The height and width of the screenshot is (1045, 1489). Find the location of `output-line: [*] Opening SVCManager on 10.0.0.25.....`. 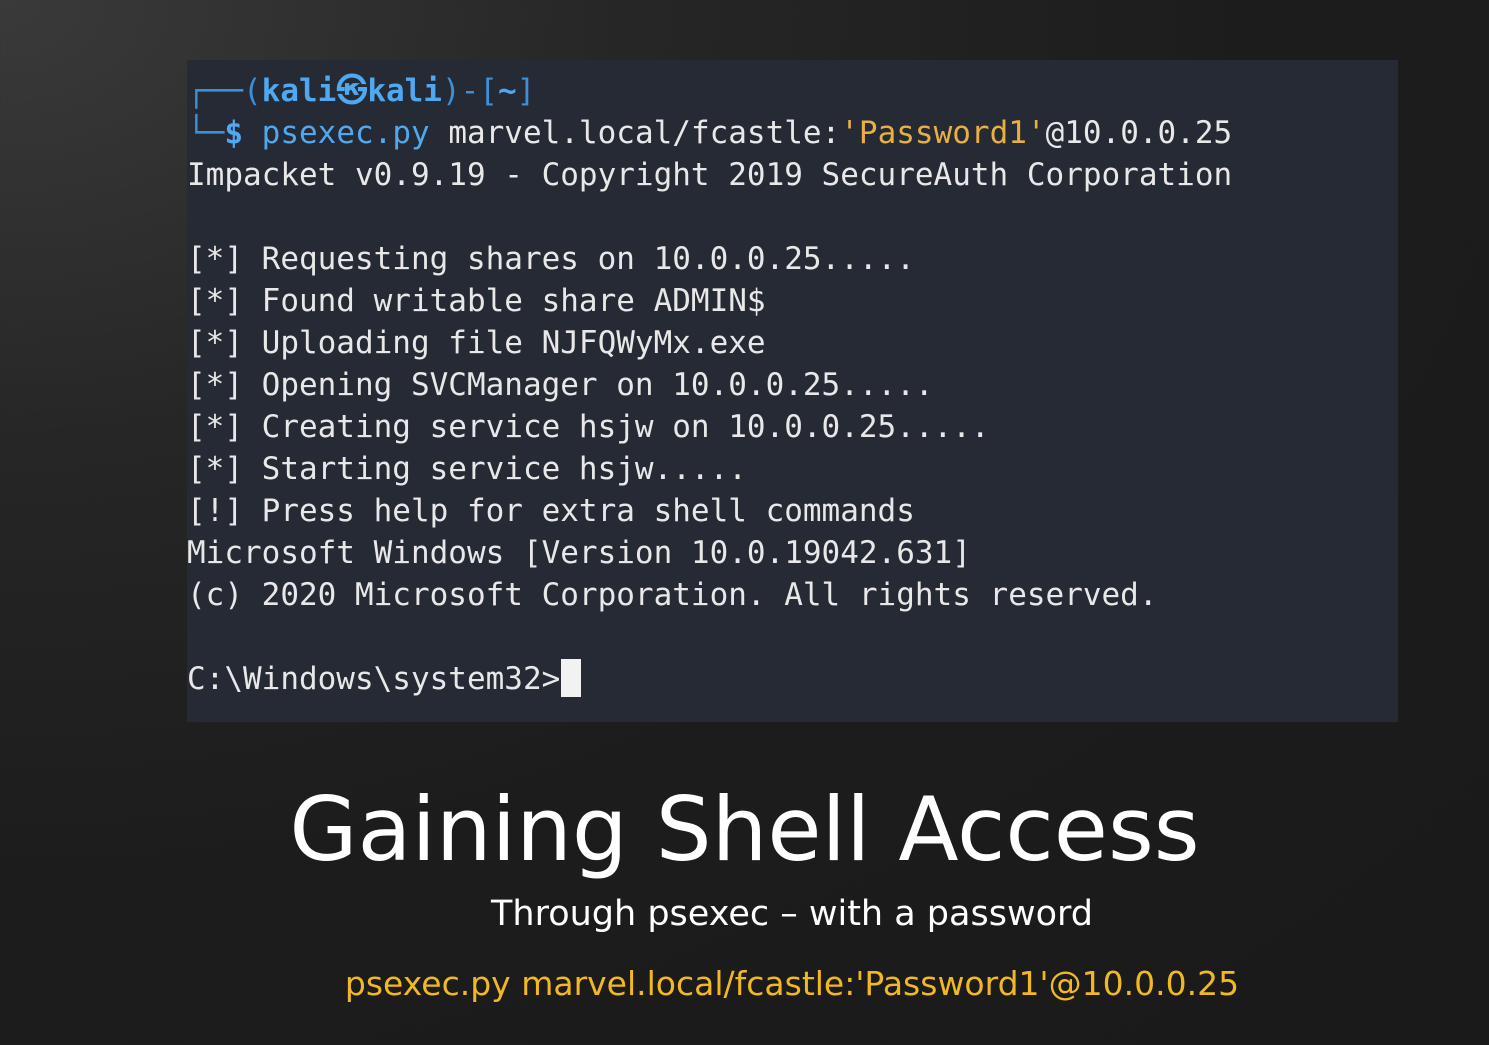

output-line: [*] Opening SVCManager on 10.0.0.25..... is located at coordinates (560, 385).